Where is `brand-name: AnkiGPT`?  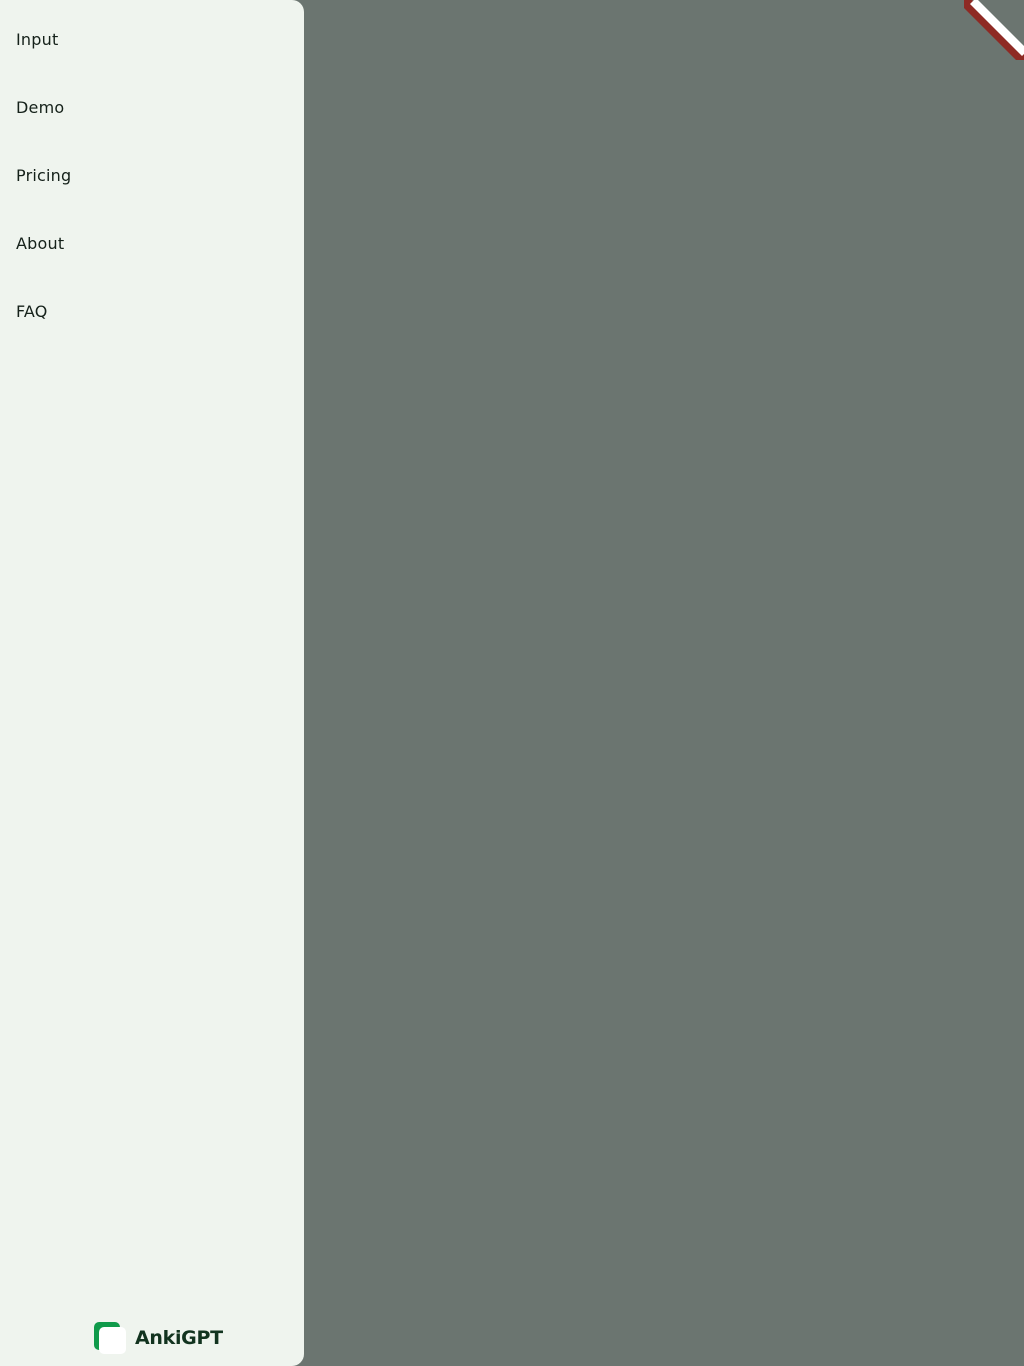 brand-name: AnkiGPT is located at coordinates (179, 1338).